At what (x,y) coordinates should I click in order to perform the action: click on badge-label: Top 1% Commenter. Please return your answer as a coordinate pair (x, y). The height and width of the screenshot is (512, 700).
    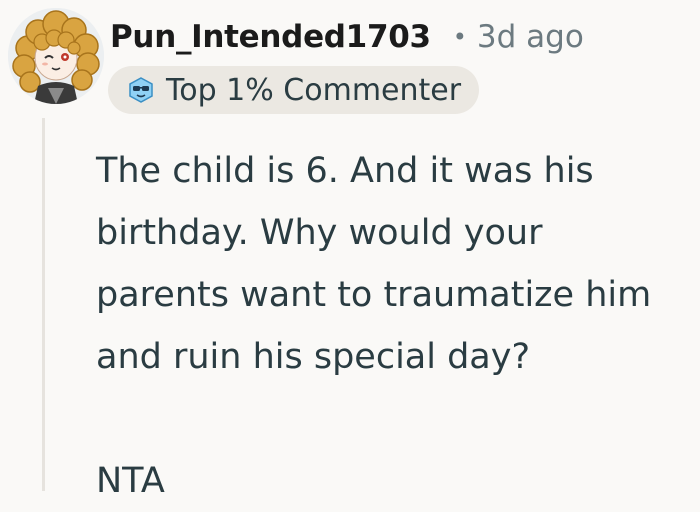
    Looking at the image, I should click on (314, 90).